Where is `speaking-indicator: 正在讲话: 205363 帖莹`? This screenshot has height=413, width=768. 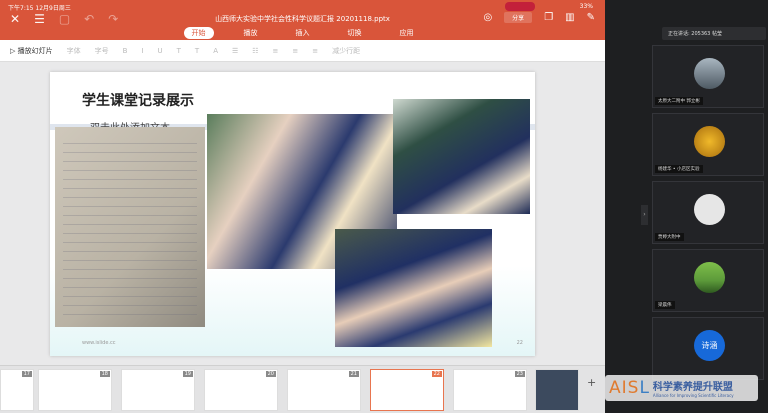 speaking-indicator: 正在讲话: 205363 帖莹 is located at coordinates (714, 33).